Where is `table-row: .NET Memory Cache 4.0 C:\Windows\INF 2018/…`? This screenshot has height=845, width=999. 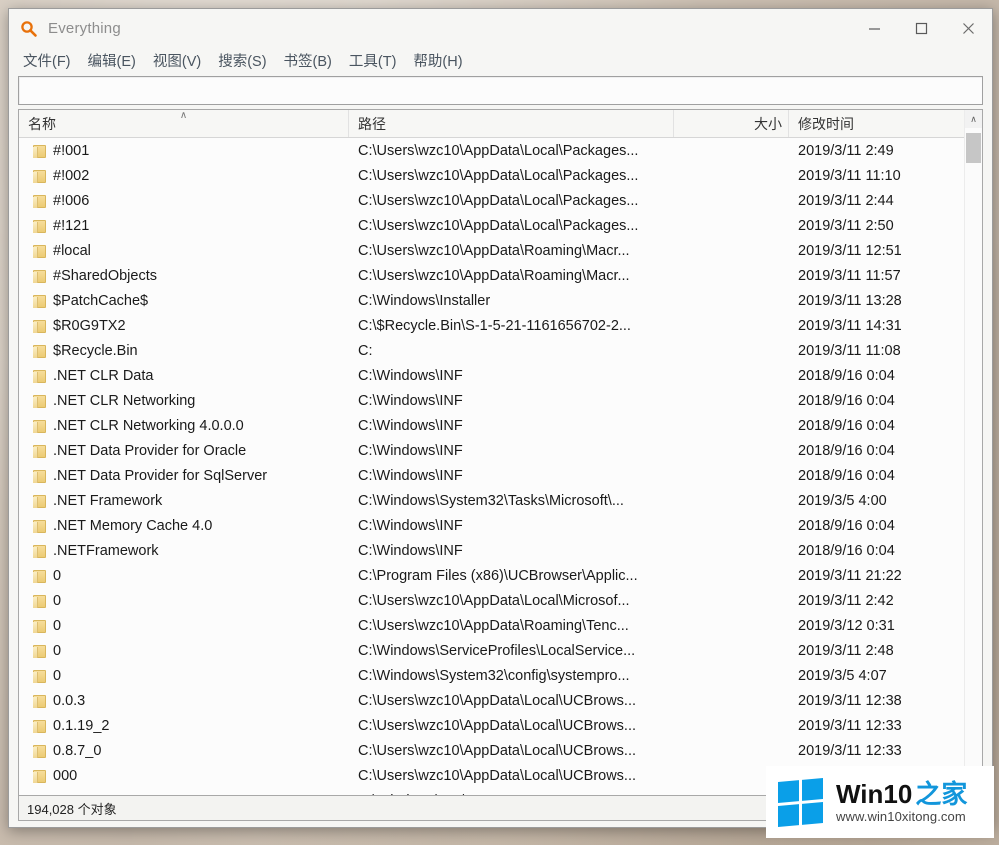 table-row: .NET Memory Cache 4.0 C:\Windows\INF 2018/… is located at coordinates (500, 525).